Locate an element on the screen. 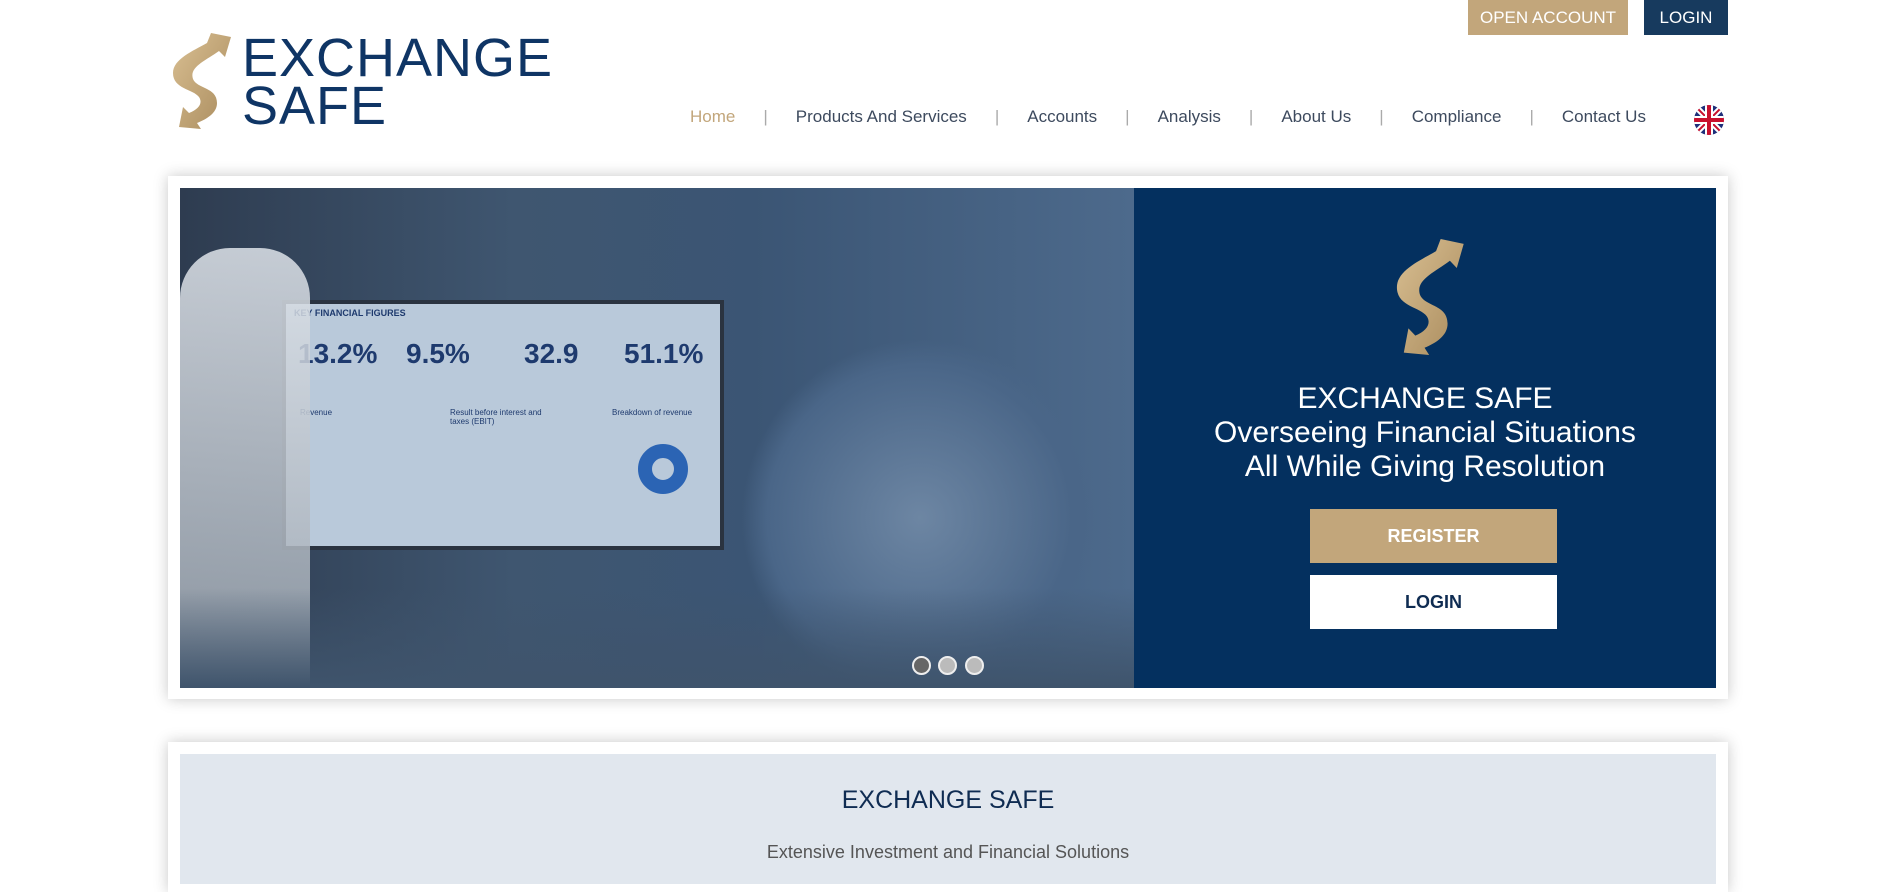 The height and width of the screenshot is (892, 1889). nav-analysis: Analysis is located at coordinates (1189, 117).